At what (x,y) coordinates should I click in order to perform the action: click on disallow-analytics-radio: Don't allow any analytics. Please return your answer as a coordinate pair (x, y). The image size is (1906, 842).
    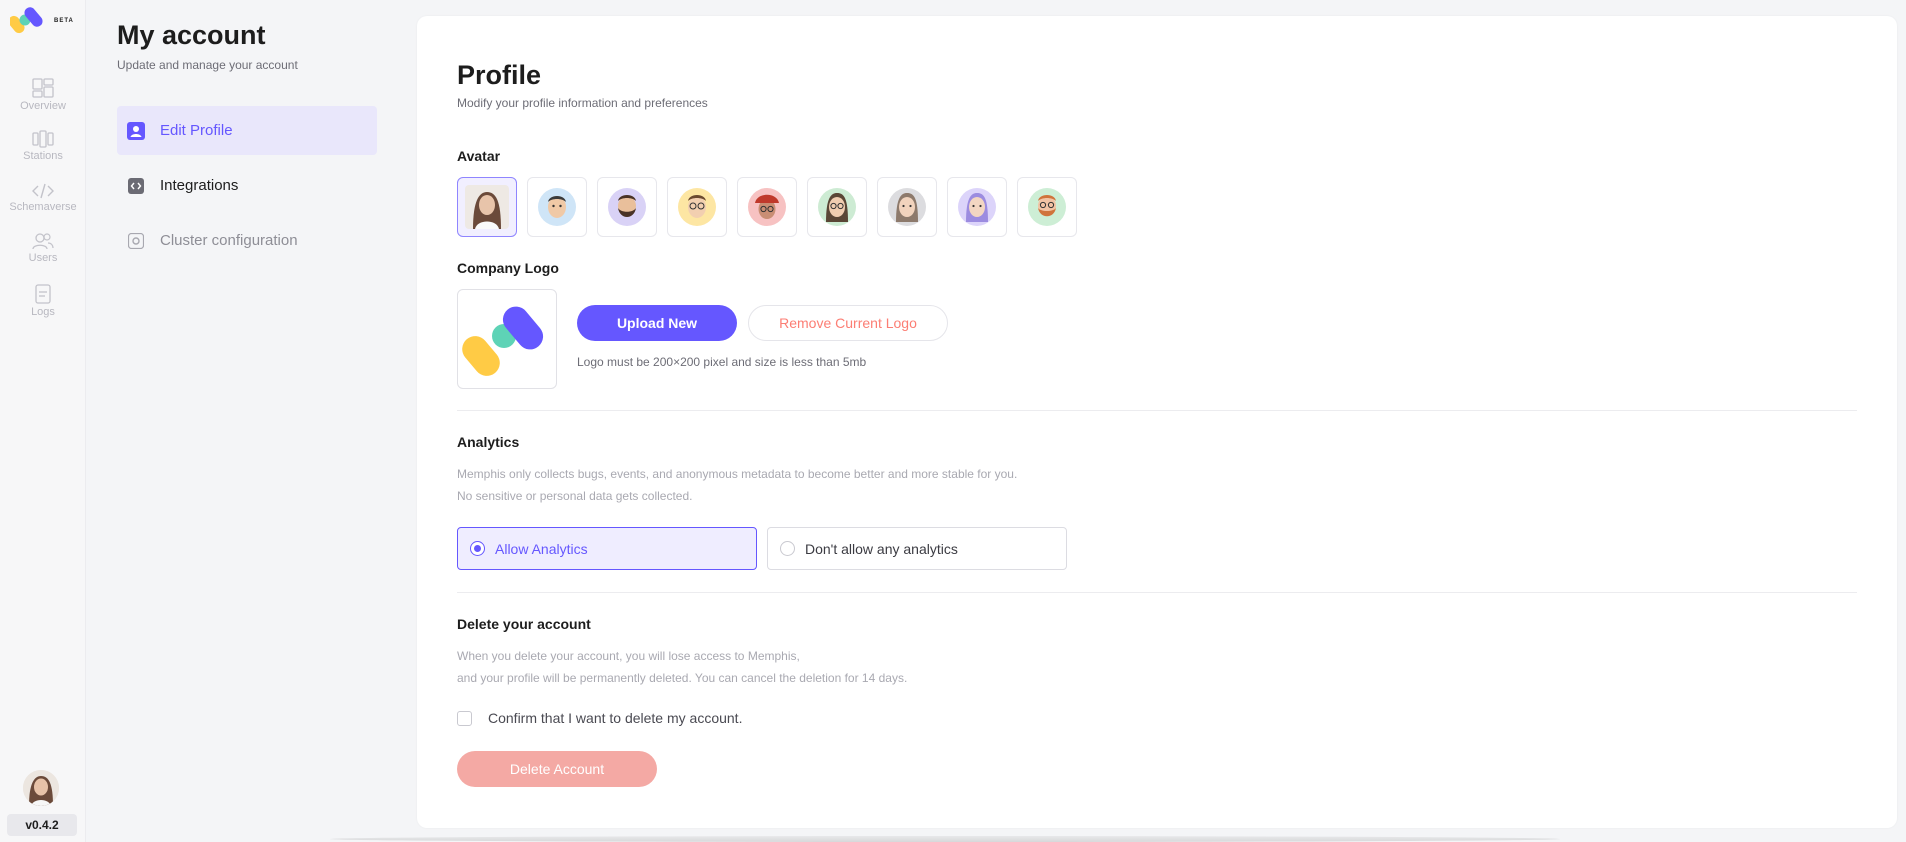
    Looking at the image, I should click on (917, 548).